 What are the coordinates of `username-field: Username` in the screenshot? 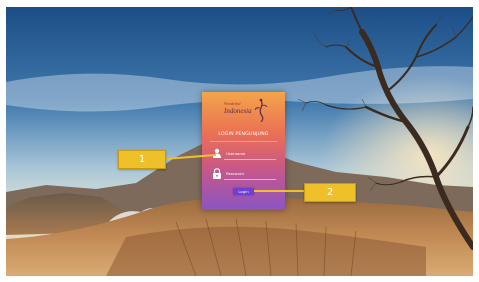 It's located at (244, 154).